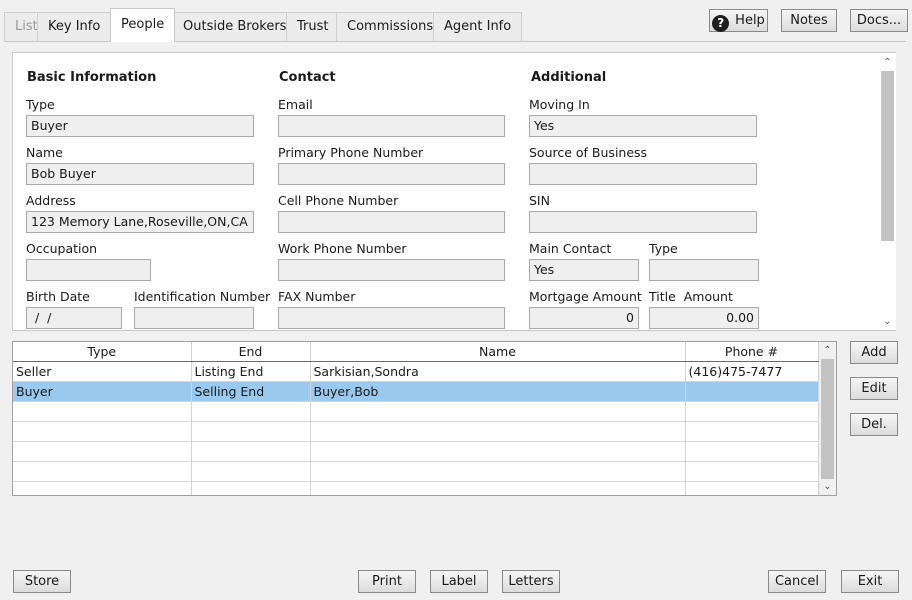 The height and width of the screenshot is (600, 912). Describe the element at coordinates (140, 126) in the screenshot. I see `type-field: Buyer` at that location.